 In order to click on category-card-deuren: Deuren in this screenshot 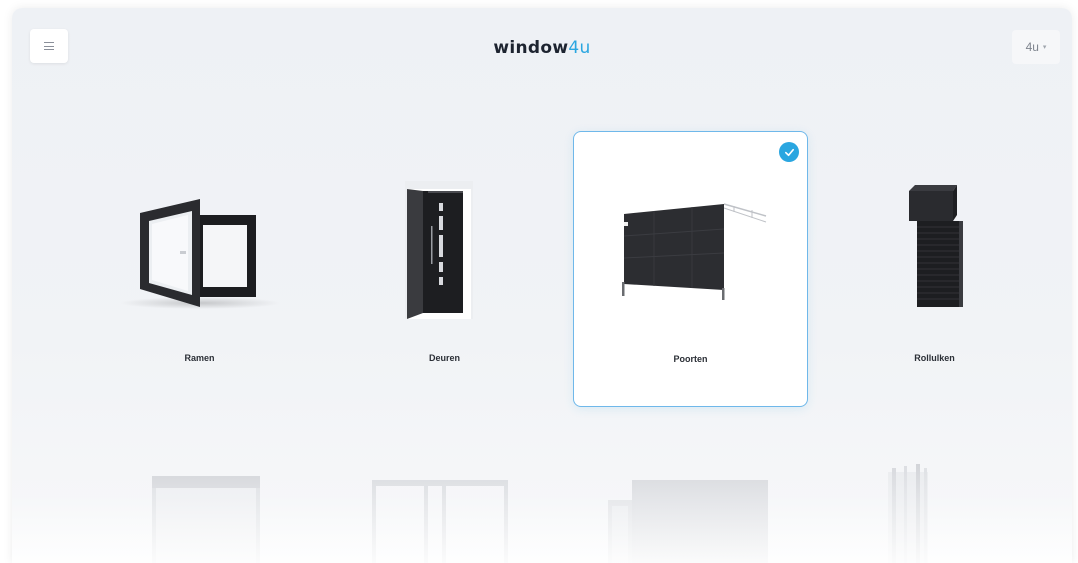, I will do `click(444, 269)`.